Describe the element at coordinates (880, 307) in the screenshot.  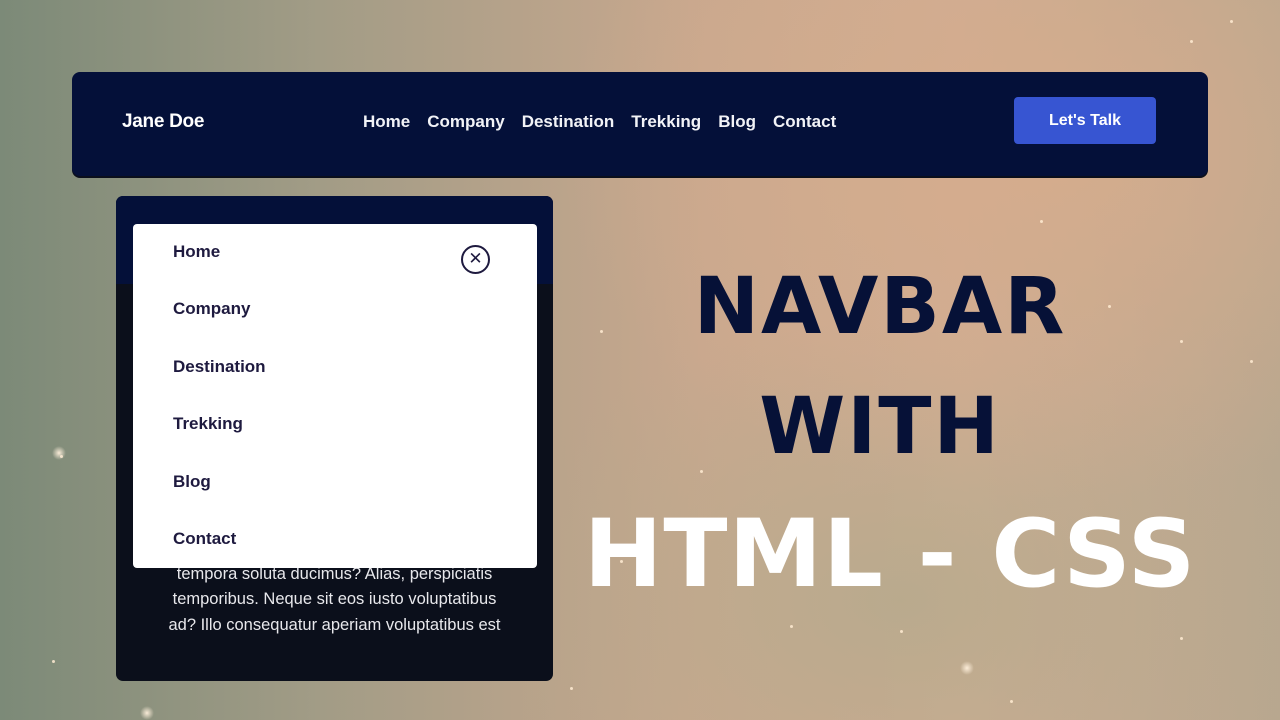
I see `headline-line-1: NAVBAR` at that location.